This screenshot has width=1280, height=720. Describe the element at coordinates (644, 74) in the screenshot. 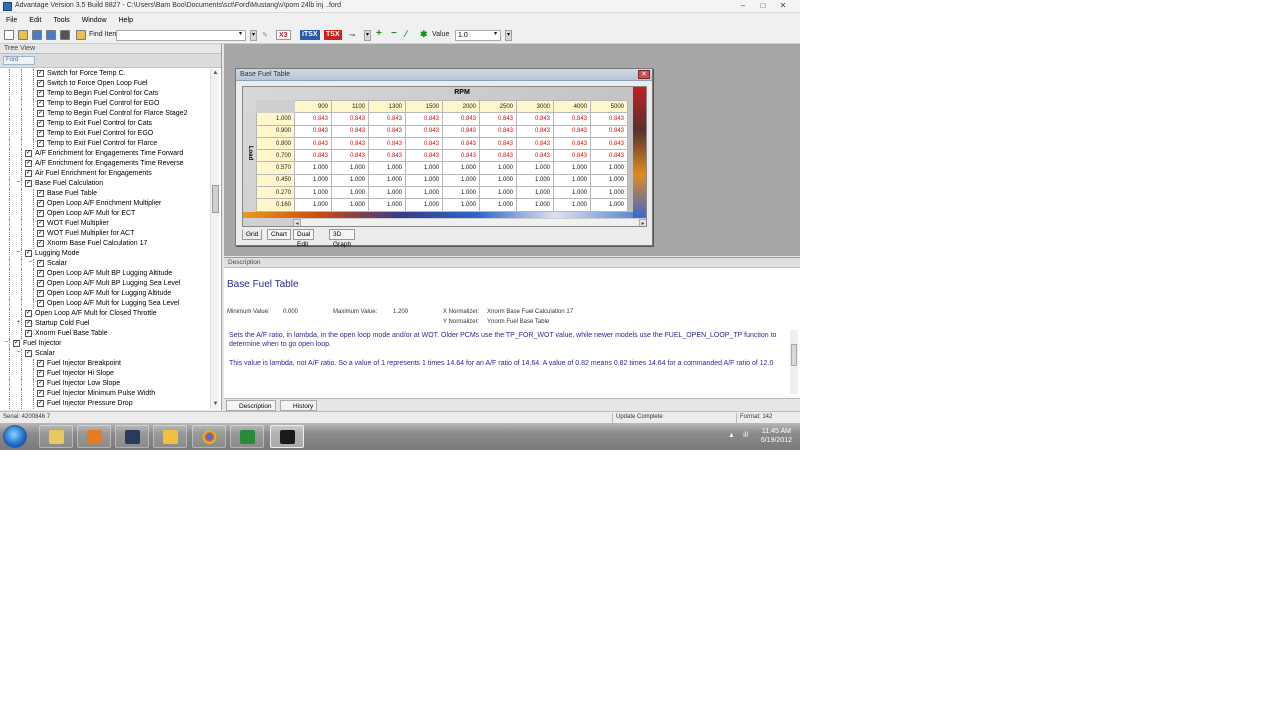

I see `table-window-close-button: ✕` at that location.